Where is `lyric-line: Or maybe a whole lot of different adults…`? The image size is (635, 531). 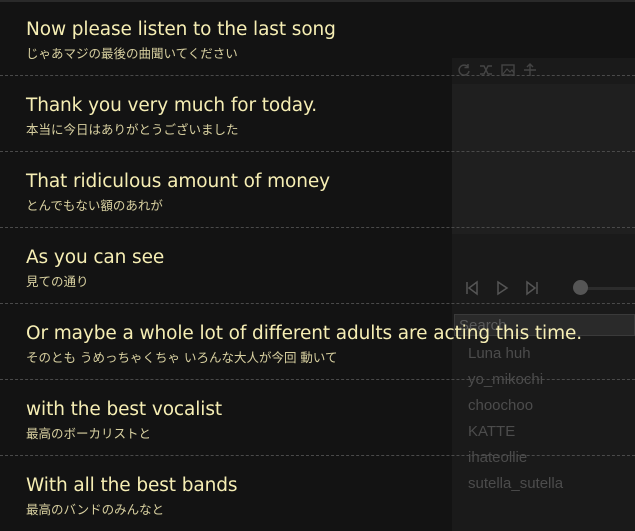
lyric-line: Or maybe a whole lot of different adults… is located at coordinates (317, 342).